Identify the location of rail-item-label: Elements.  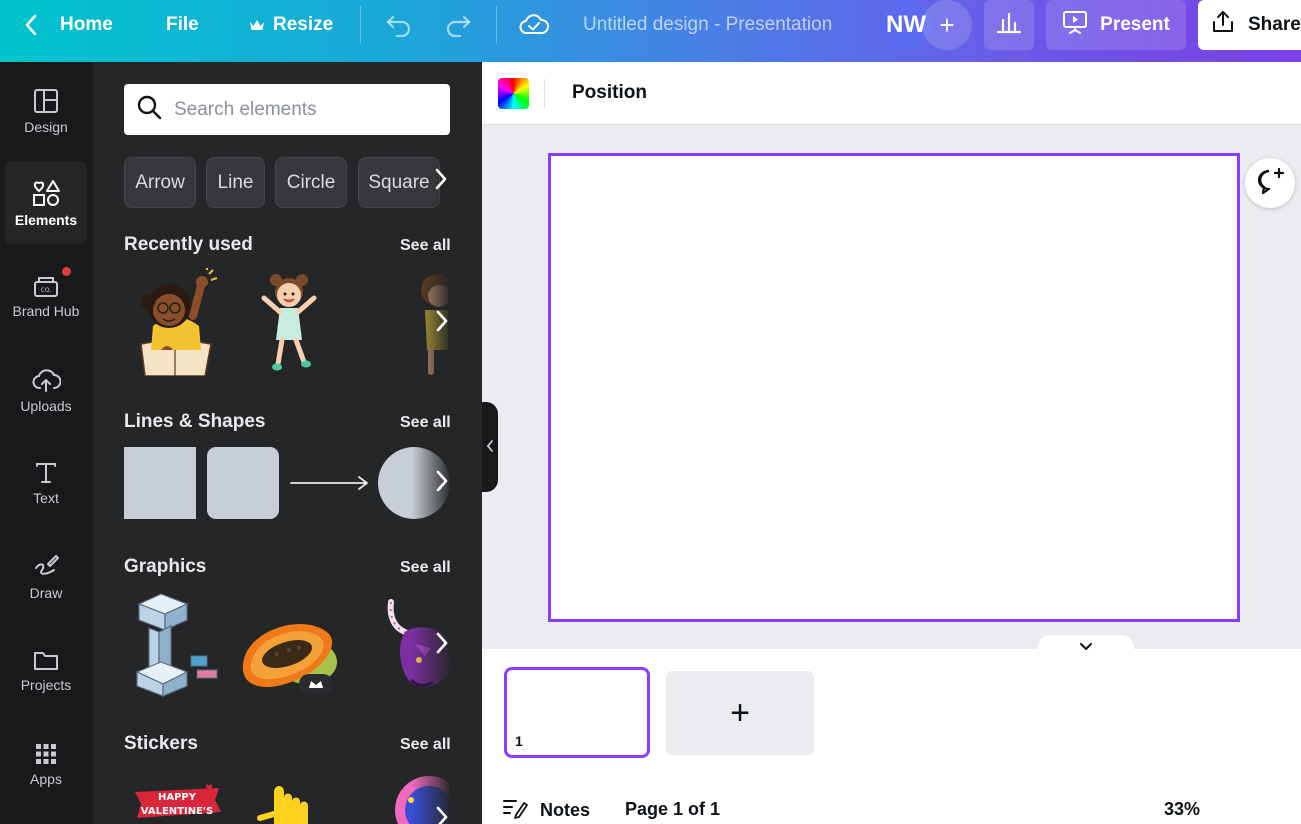
(46, 219).